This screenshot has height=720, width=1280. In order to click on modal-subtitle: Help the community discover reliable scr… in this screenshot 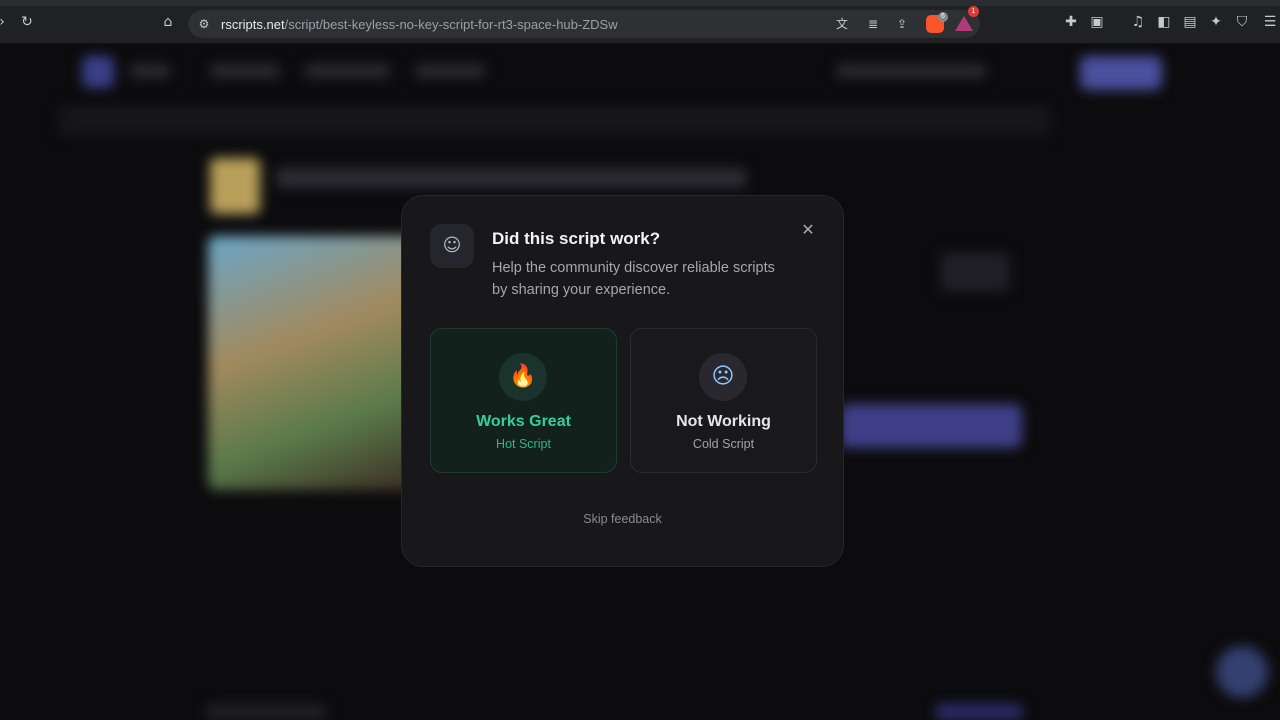, I will do `click(633, 279)`.